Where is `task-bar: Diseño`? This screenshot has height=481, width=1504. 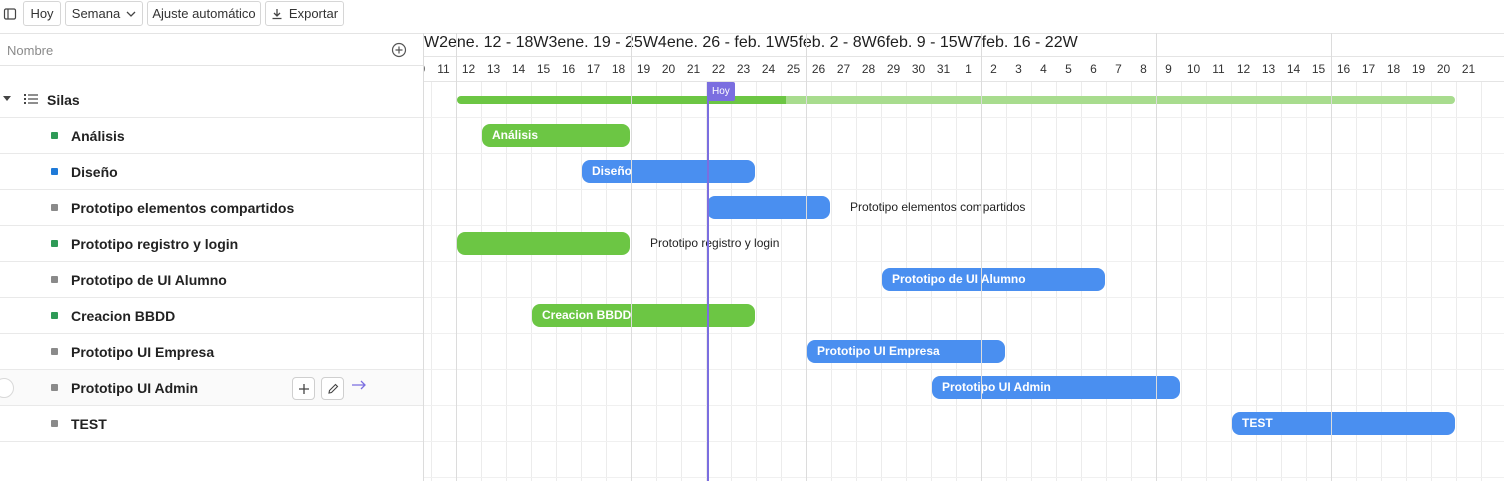 task-bar: Diseño is located at coordinates (668, 171).